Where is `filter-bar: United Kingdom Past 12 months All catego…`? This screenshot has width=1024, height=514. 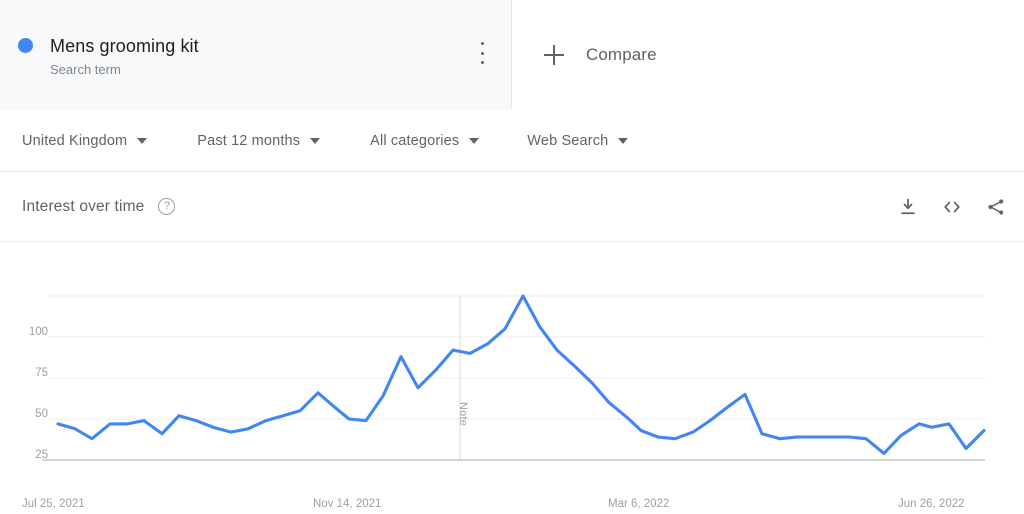 filter-bar: United Kingdom Past 12 months All catego… is located at coordinates (512, 141).